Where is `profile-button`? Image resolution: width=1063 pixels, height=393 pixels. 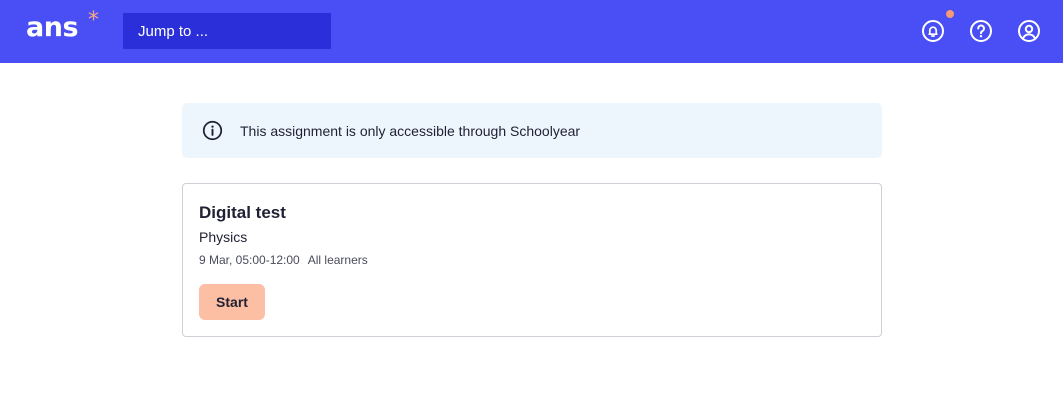 profile-button is located at coordinates (1029, 31).